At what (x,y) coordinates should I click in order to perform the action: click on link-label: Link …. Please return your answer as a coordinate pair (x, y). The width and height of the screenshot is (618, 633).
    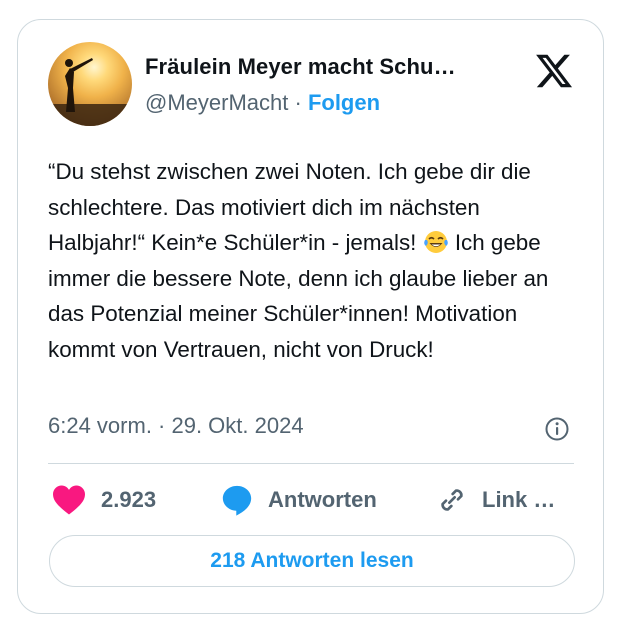
    Looking at the image, I should click on (519, 499).